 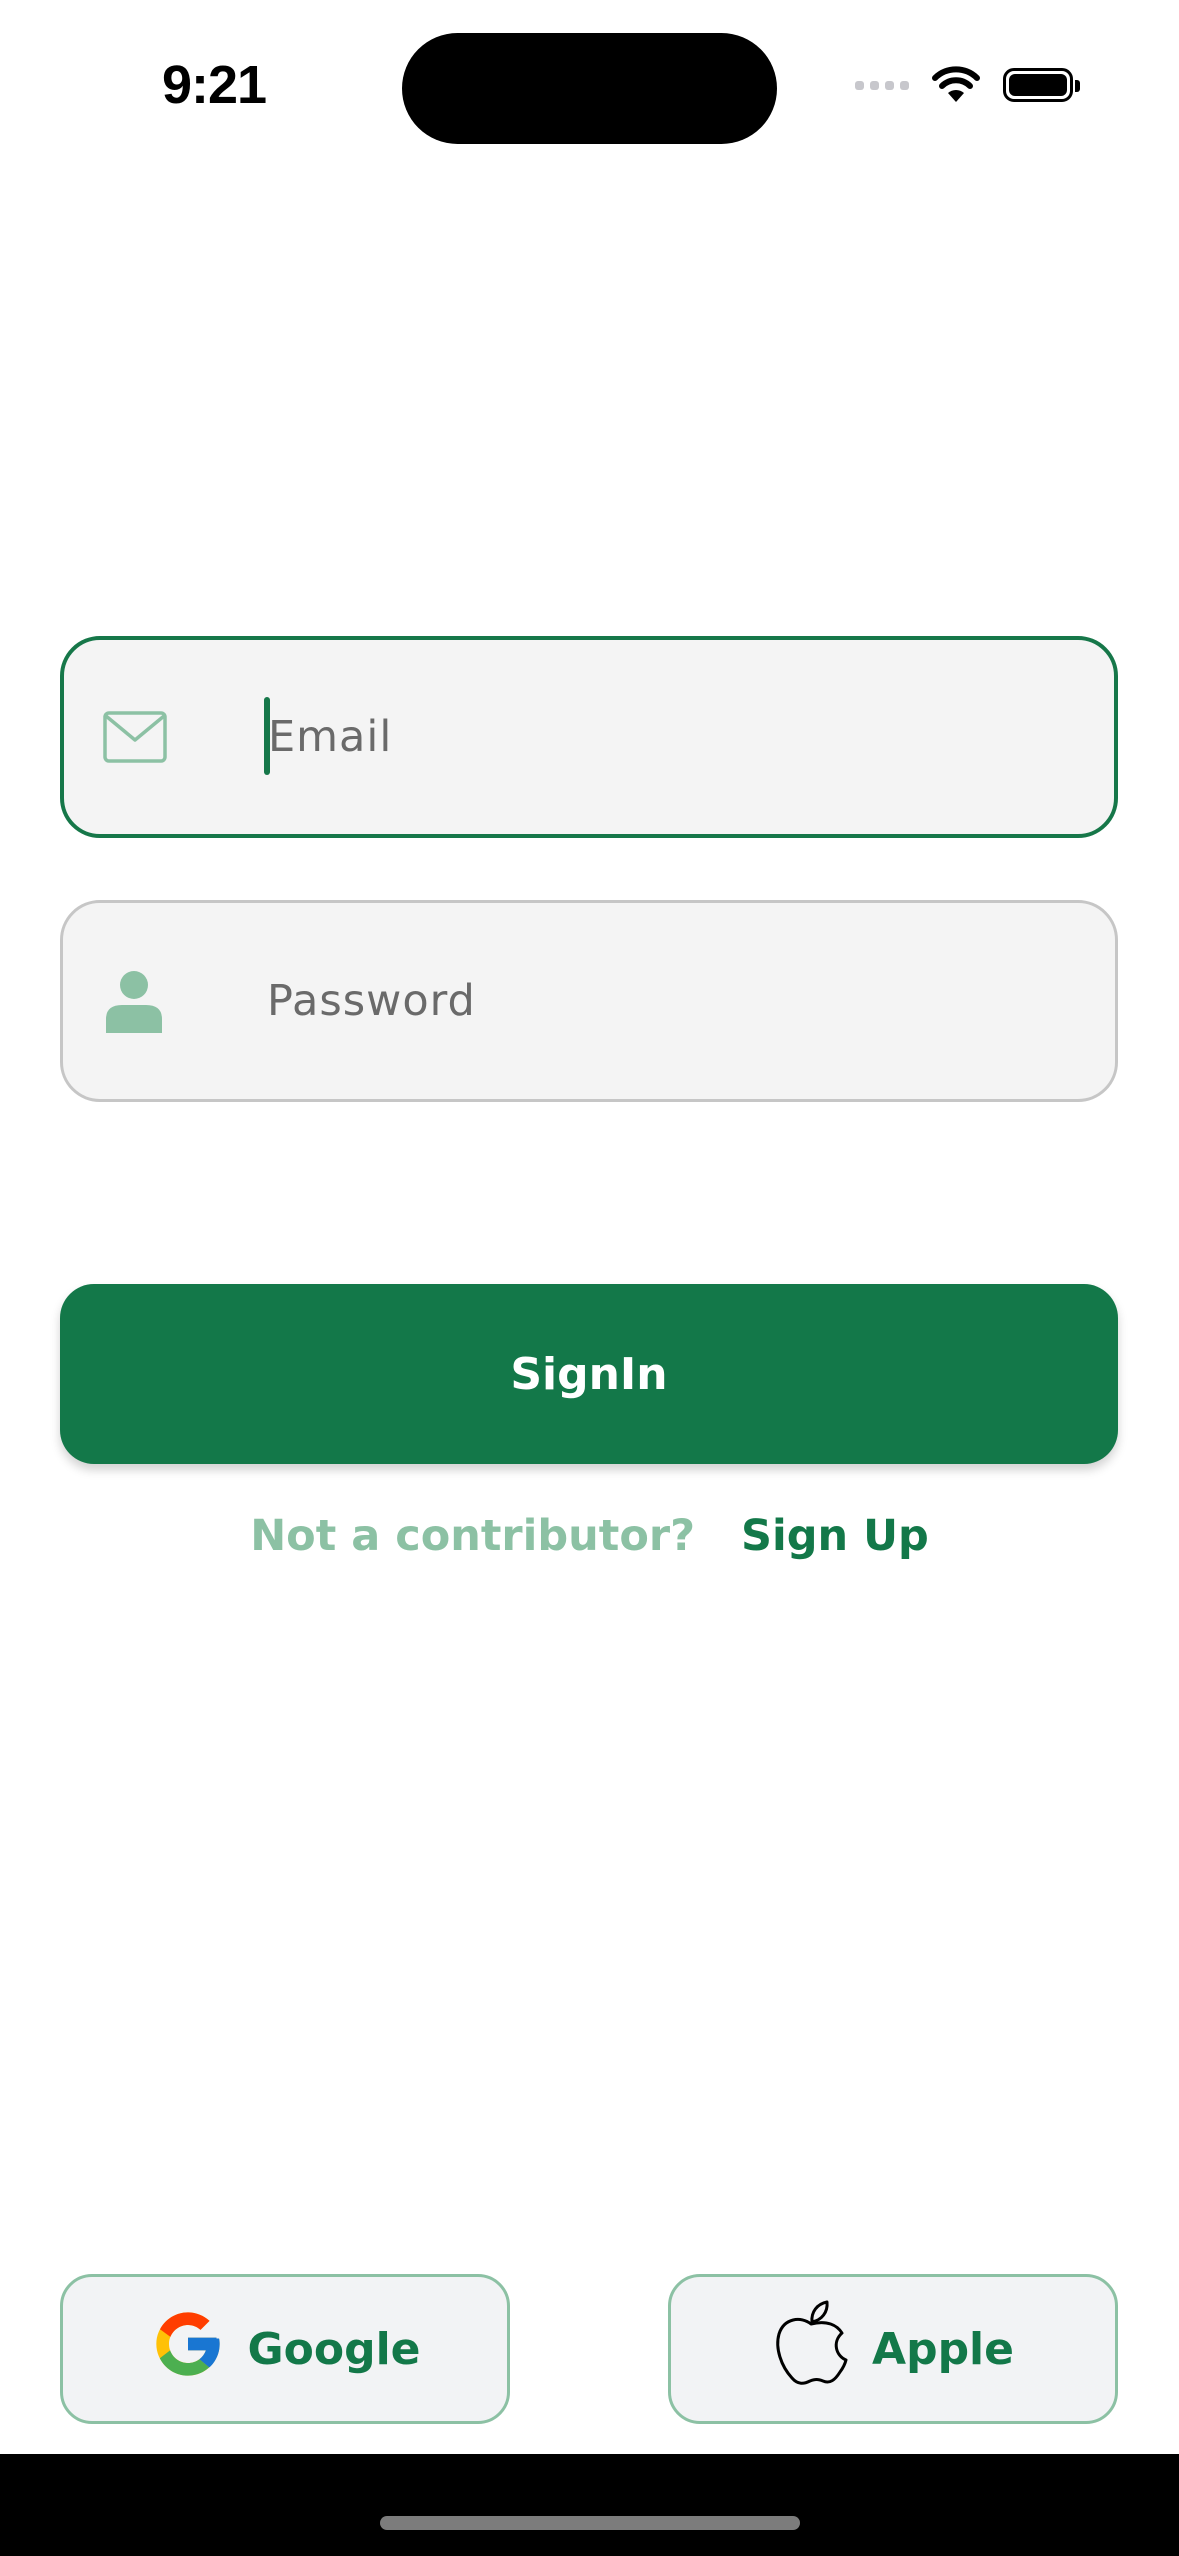 What do you see at coordinates (589, 1001) in the screenshot?
I see `password-field: Password` at bounding box center [589, 1001].